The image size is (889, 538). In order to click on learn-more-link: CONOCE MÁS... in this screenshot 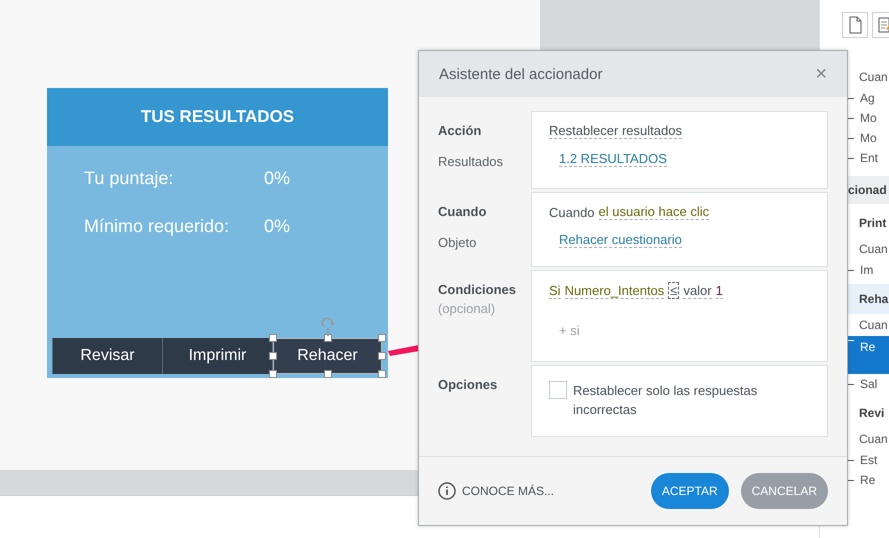, I will do `click(538, 491)`.